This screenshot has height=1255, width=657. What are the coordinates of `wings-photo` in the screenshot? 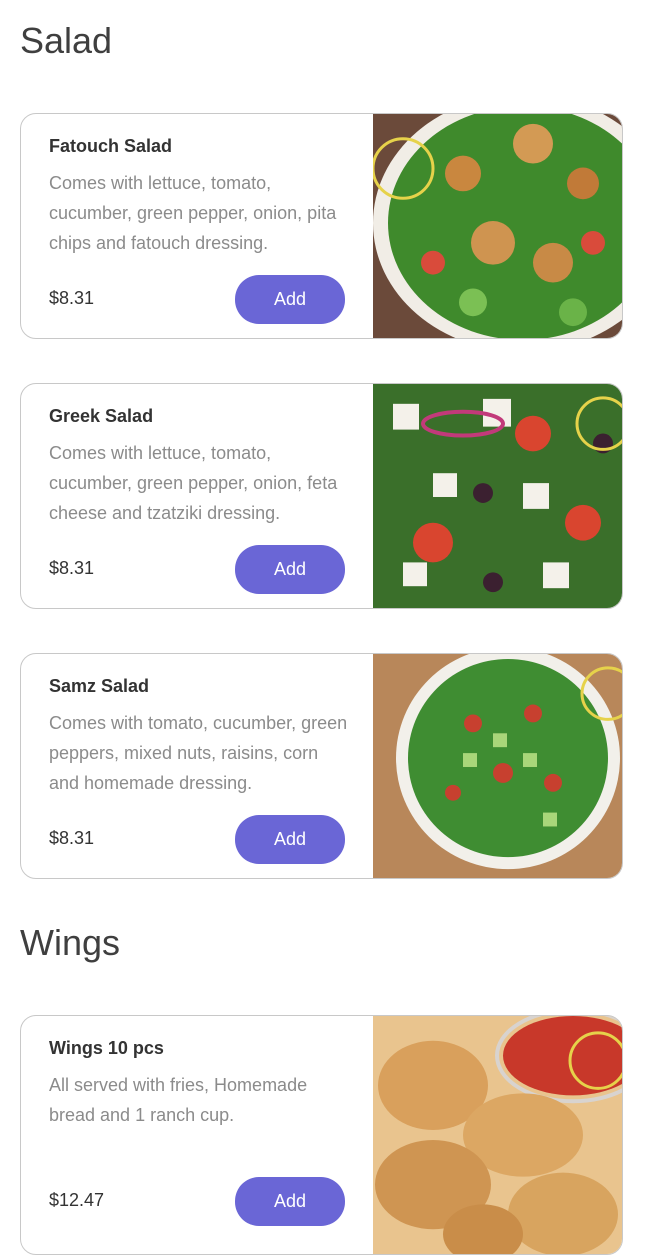 It's located at (497, 1135).